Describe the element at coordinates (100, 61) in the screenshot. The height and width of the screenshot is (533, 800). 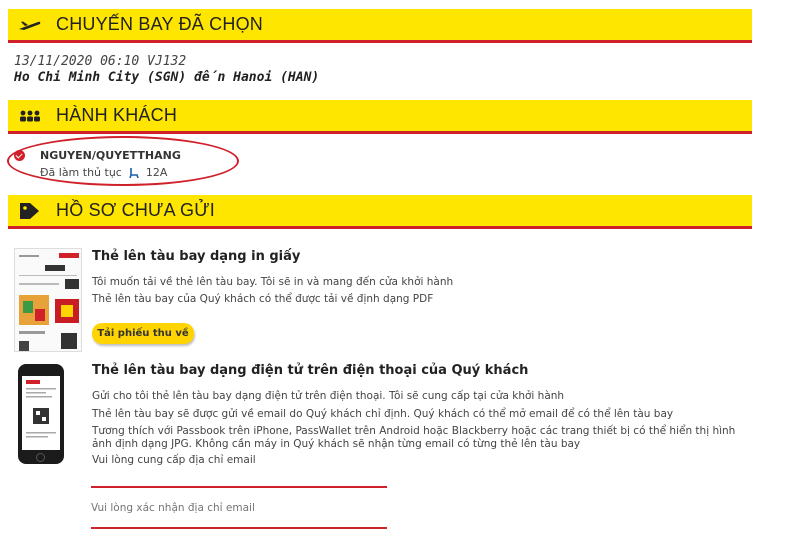
I see `flight-datetime-number: 13/11/2020 06:10 VJ132` at that location.